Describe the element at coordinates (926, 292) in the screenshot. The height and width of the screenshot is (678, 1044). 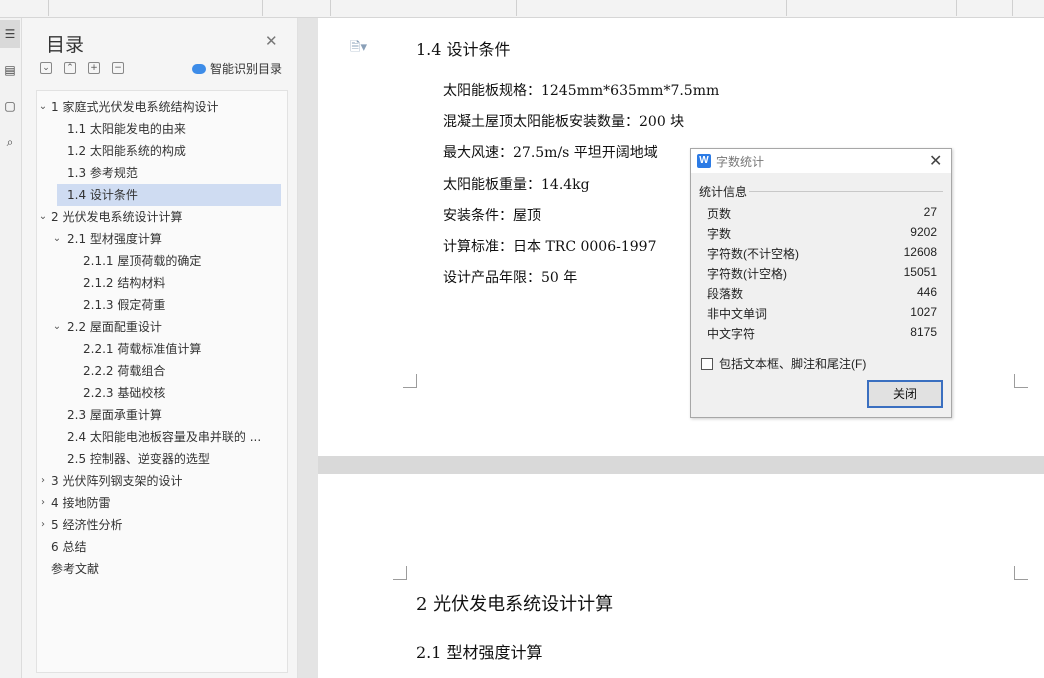
I see `stat-value: 446` at that location.